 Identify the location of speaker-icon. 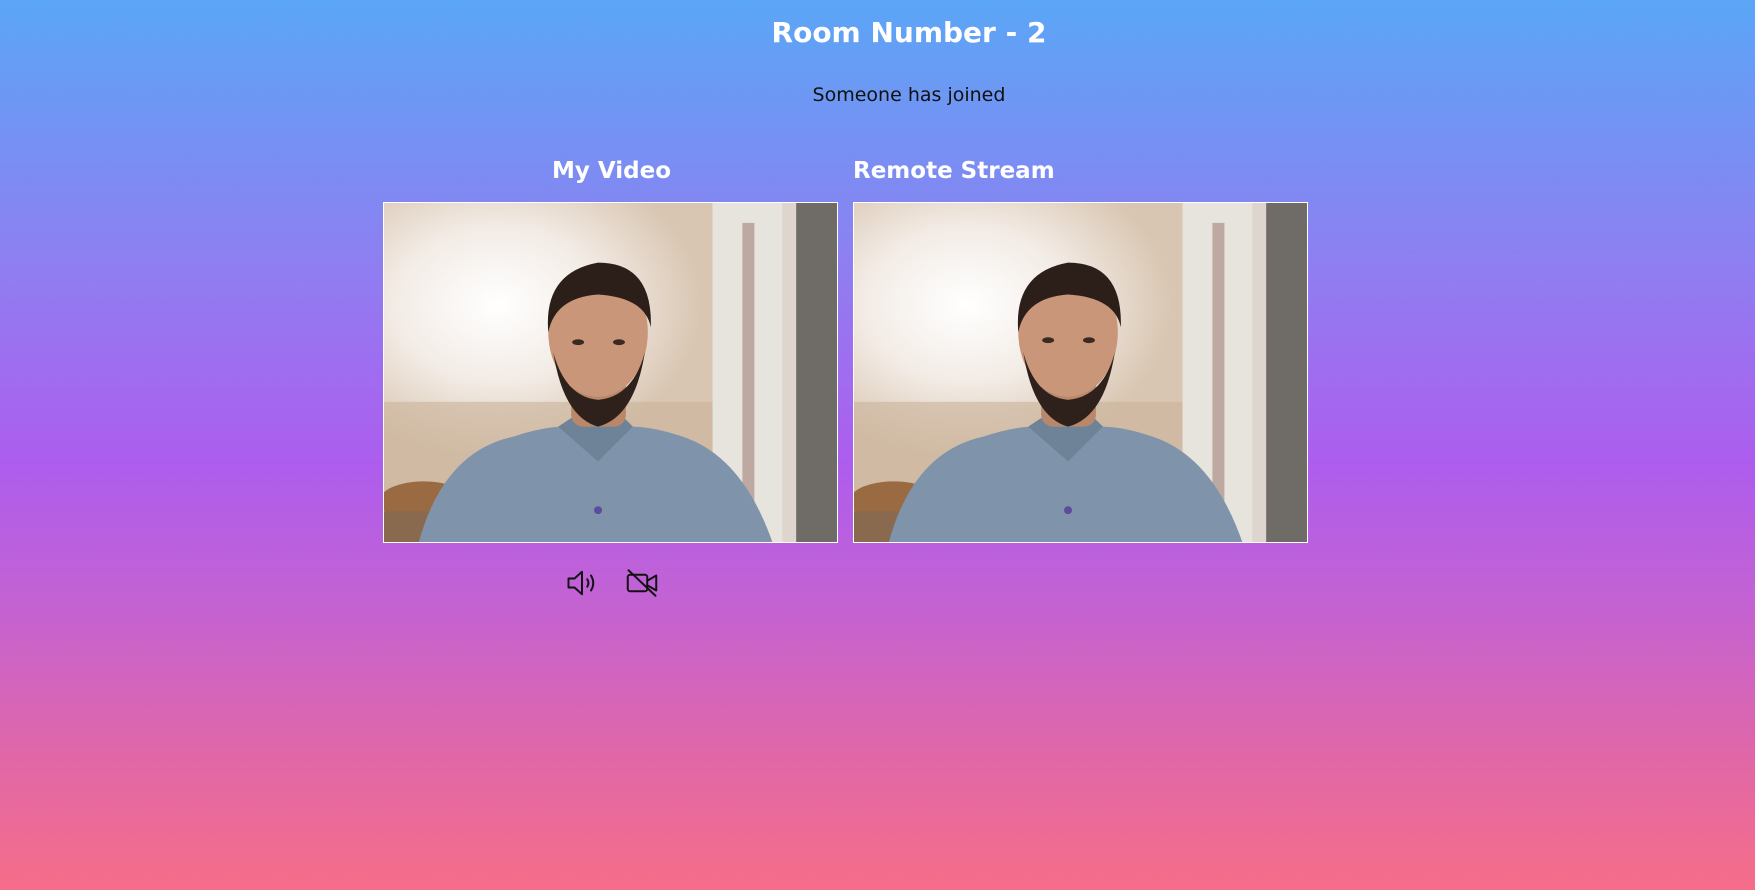
(581, 583).